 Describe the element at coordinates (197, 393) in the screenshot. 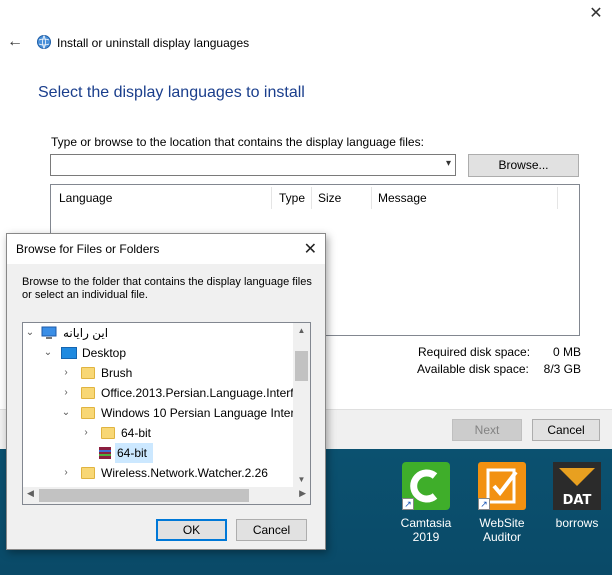

I see `tree-item-label: Office.2013.Persian.Language.Interfa` at that location.